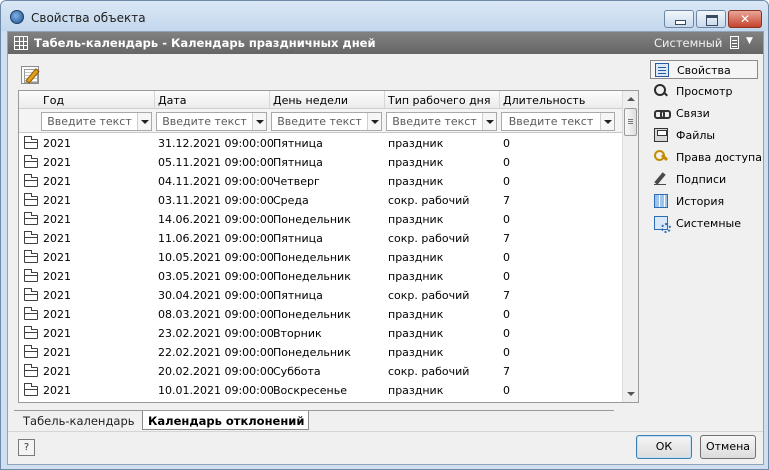 This screenshot has width=769, height=470. What do you see at coordinates (662, 113) in the screenshot?
I see `link-icon` at bounding box center [662, 113].